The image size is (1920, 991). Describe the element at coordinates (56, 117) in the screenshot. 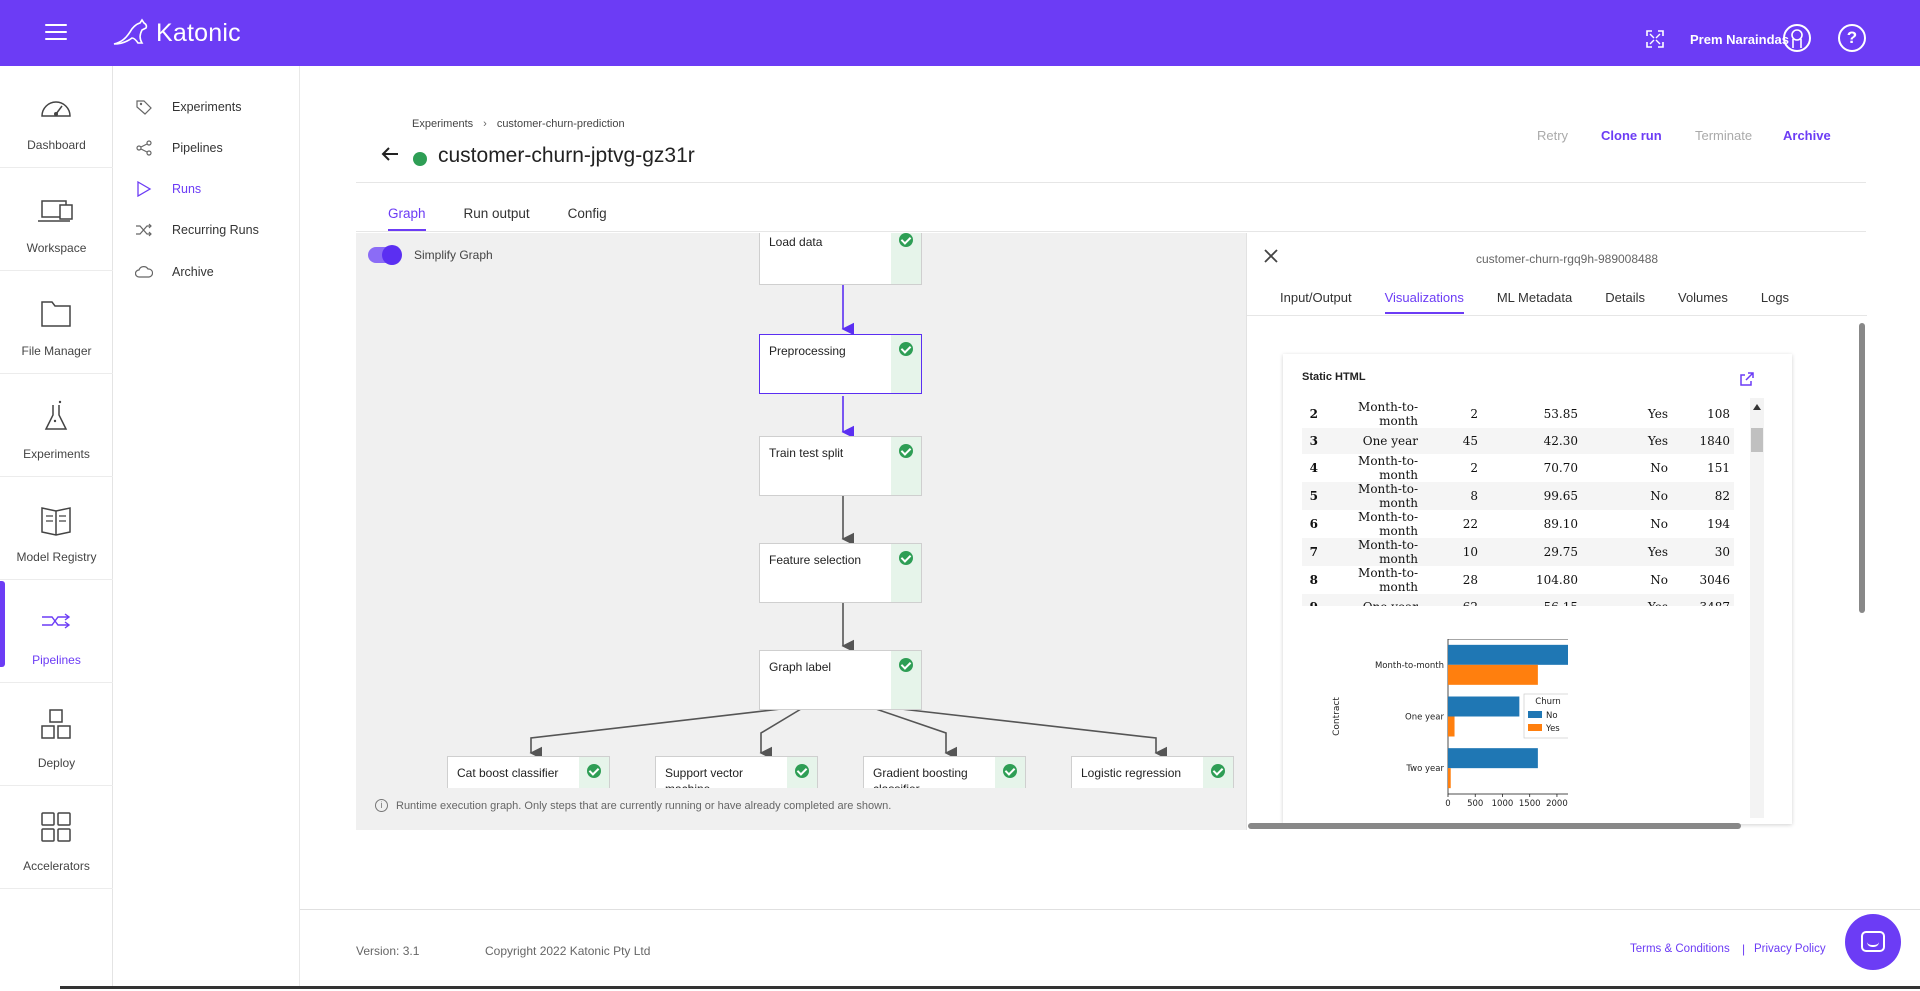

I see `rail-item-dashboard: Dashboard` at that location.